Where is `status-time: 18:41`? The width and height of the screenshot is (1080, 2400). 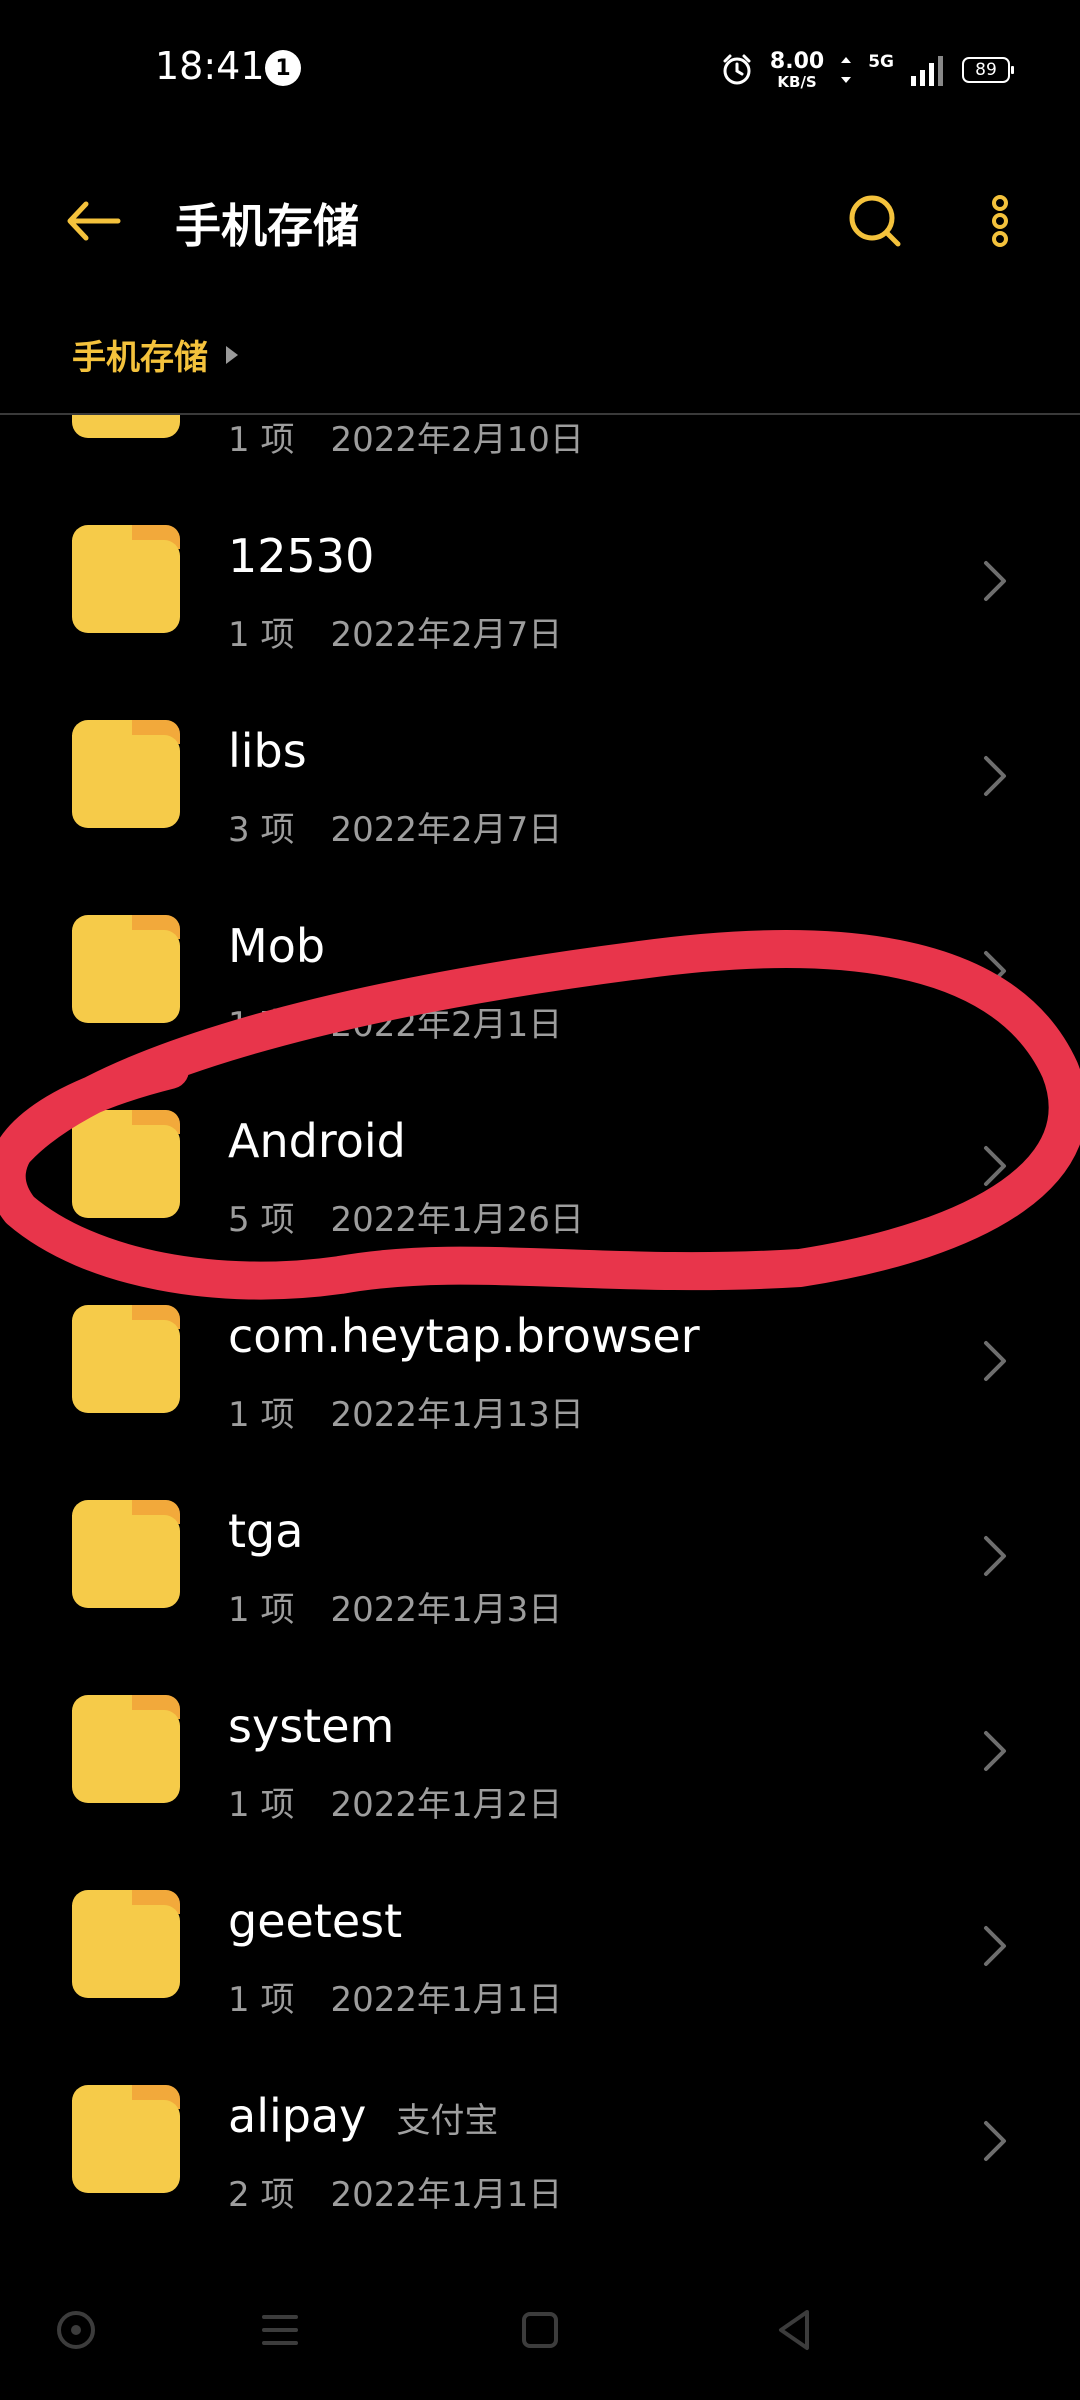
status-time: 18:41 is located at coordinates (210, 66).